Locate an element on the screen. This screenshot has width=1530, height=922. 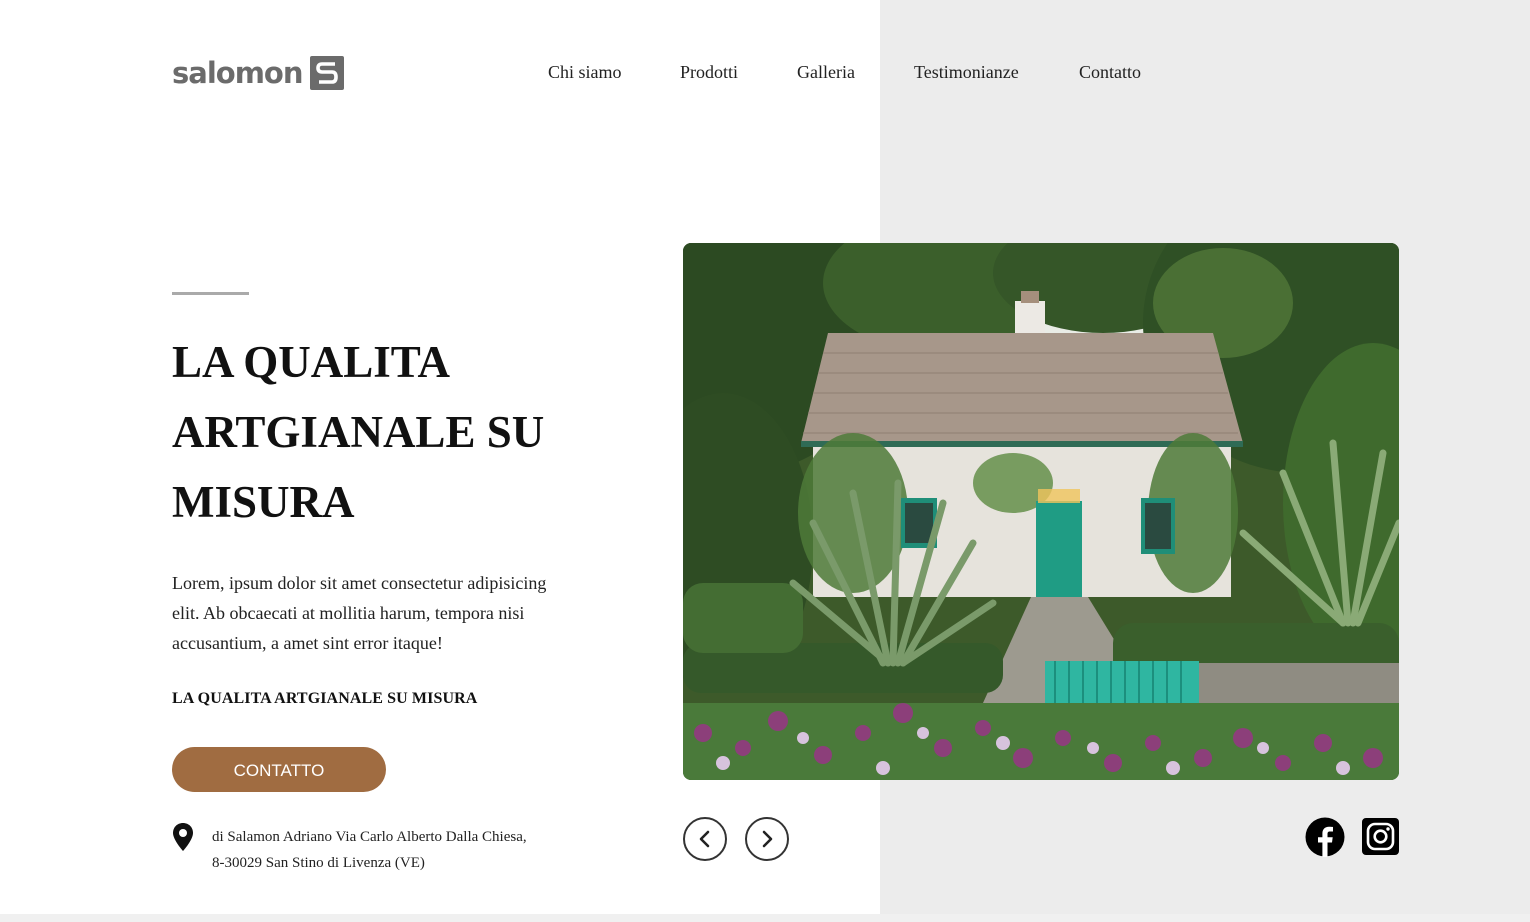
hero-title: LA QUALITA ARTGIANALE SU MISURA is located at coordinates (358, 432).